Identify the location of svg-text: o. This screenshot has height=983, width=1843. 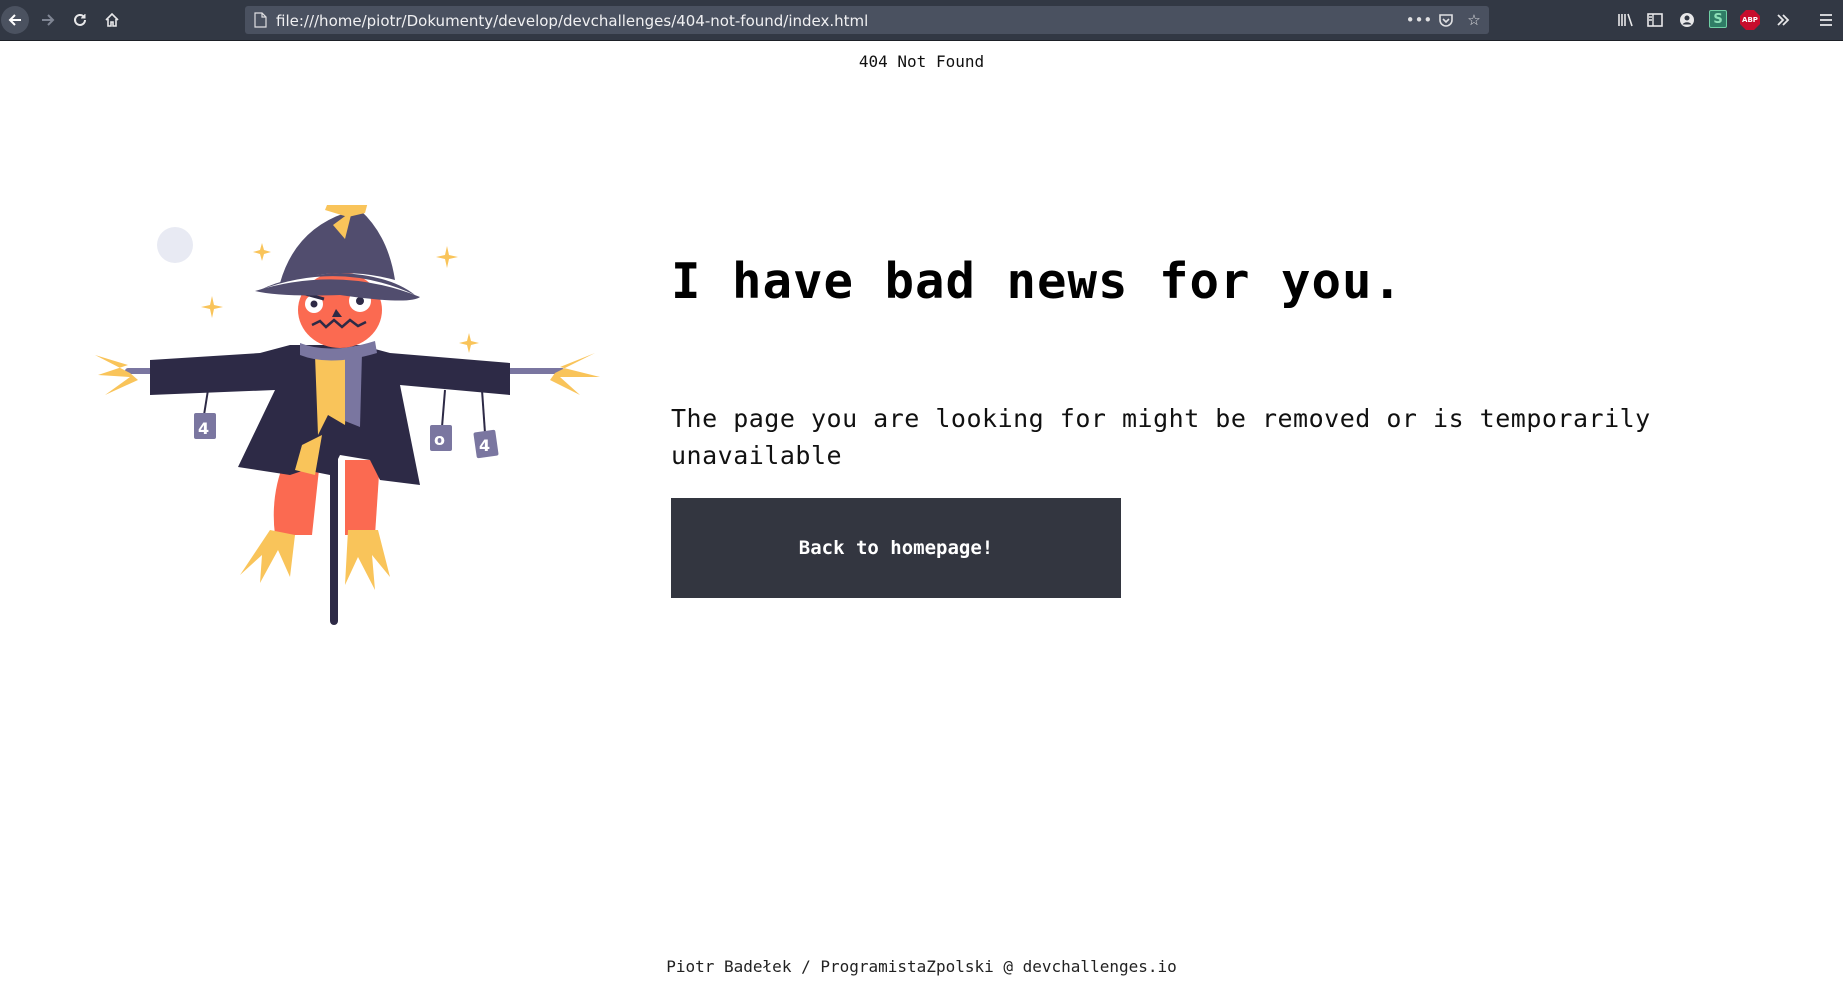
(439, 439).